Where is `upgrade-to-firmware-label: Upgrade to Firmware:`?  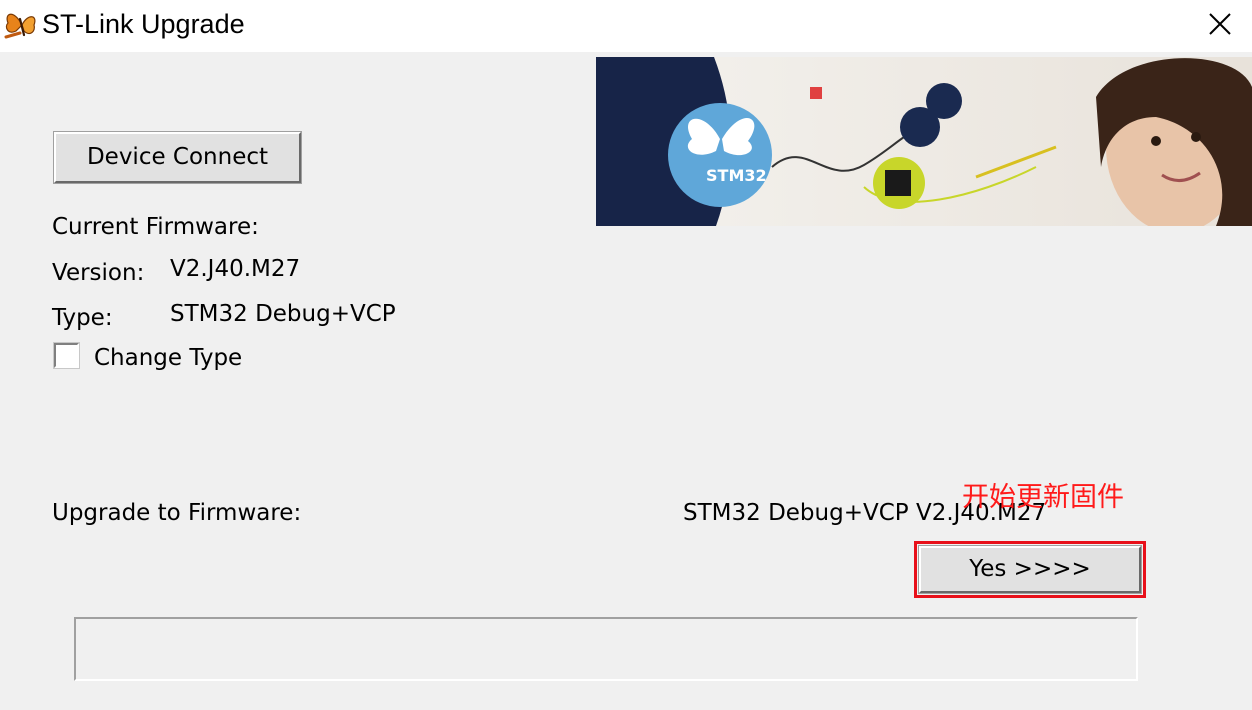 upgrade-to-firmware-label: Upgrade to Firmware: is located at coordinates (177, 513).